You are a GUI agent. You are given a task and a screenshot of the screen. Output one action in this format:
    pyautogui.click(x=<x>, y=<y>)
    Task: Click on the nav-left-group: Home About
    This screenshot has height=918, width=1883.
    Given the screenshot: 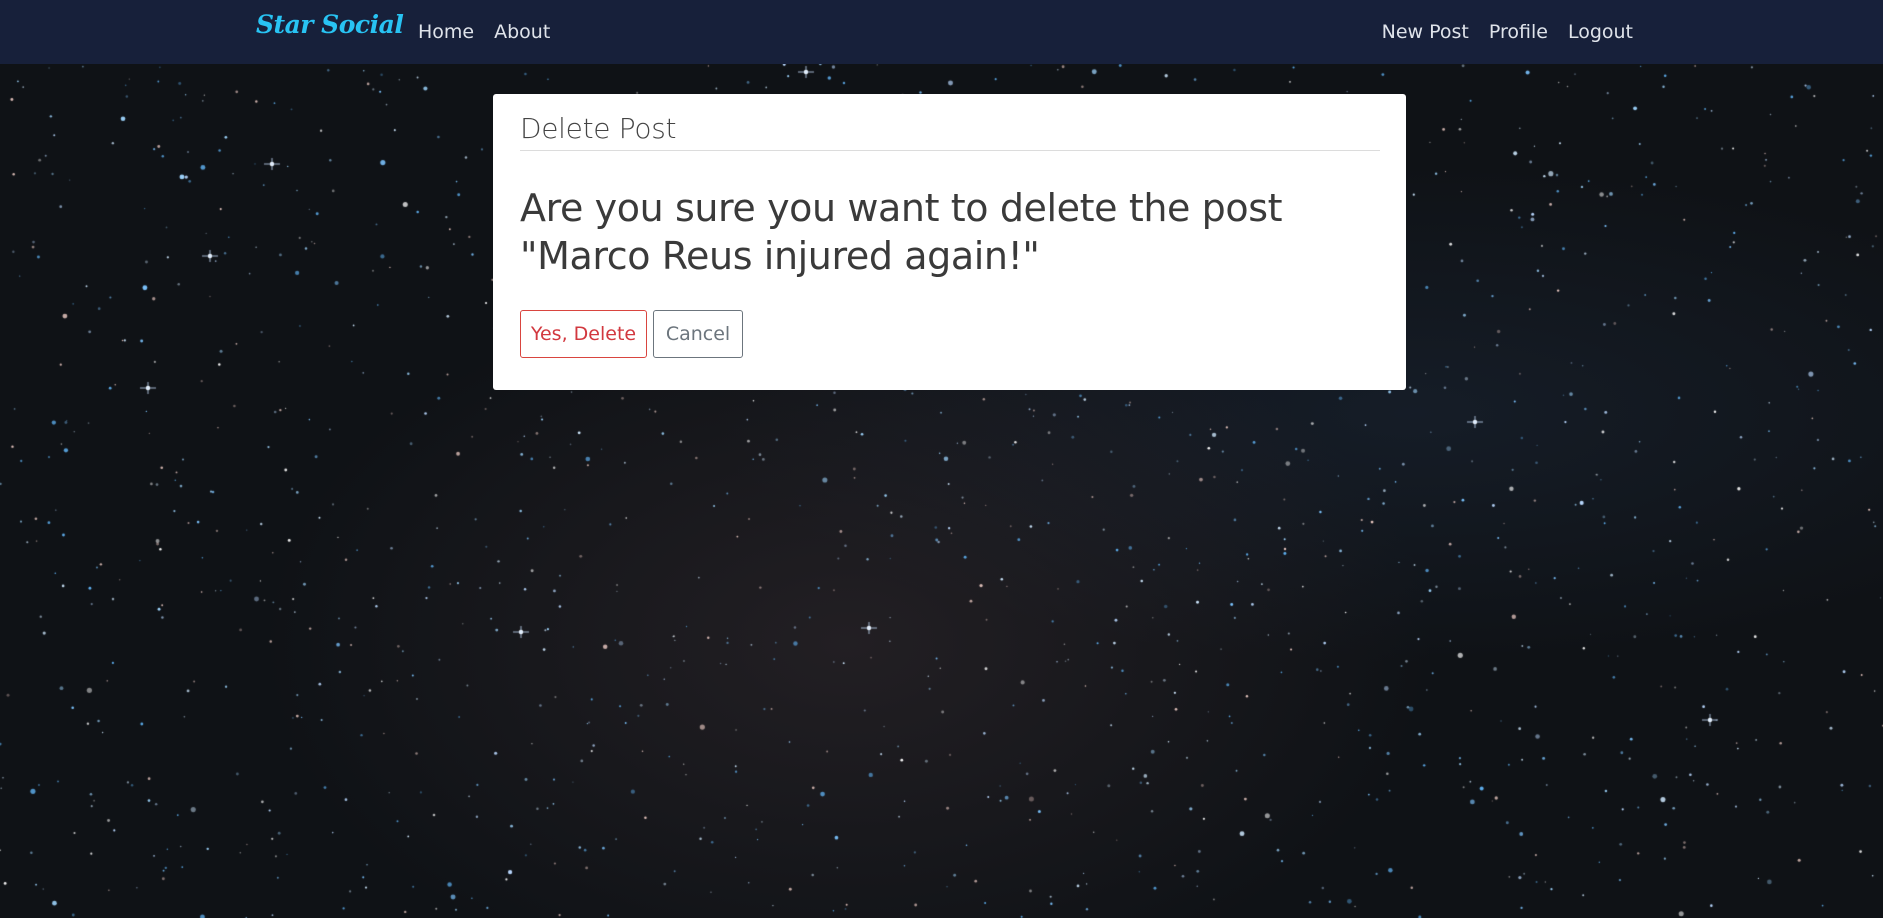 What is the action you would take?
    pyautogui.click(x=494, y=32)
    